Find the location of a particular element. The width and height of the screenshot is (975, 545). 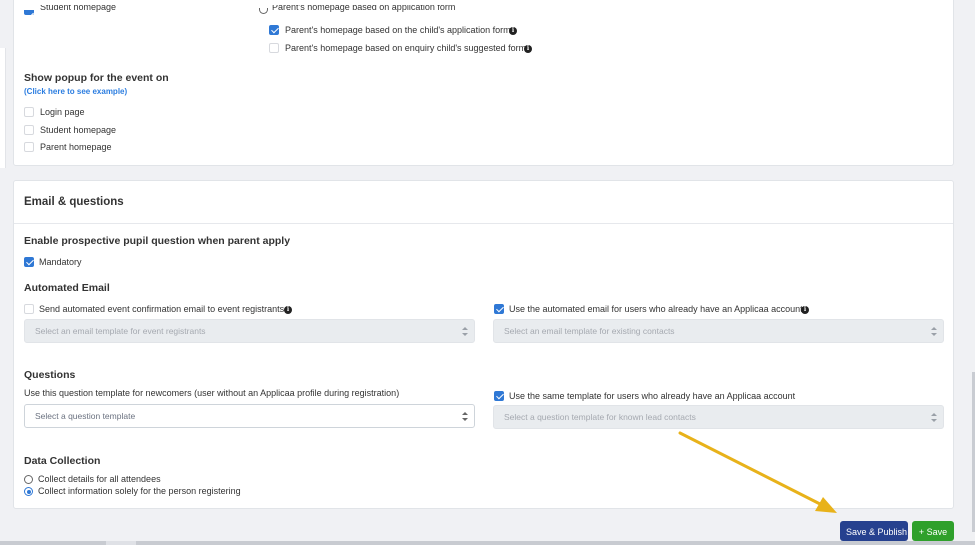

save-button: + Save is located at coordinates (933, 531).